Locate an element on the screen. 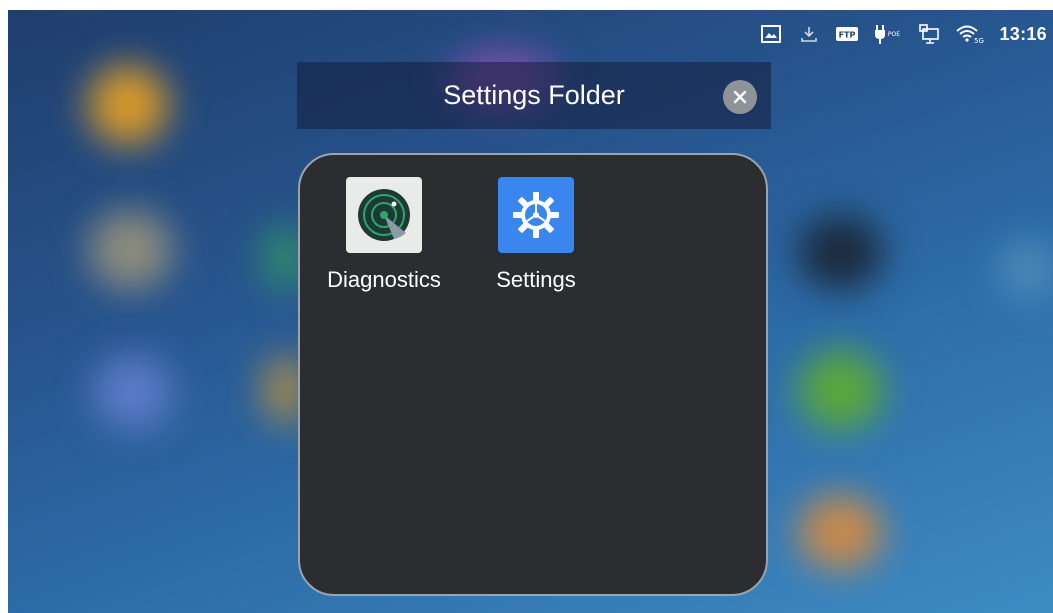 This screenshot has height=613, width=1053. poe-power-icon: POE is located at coordinates (888, 34).